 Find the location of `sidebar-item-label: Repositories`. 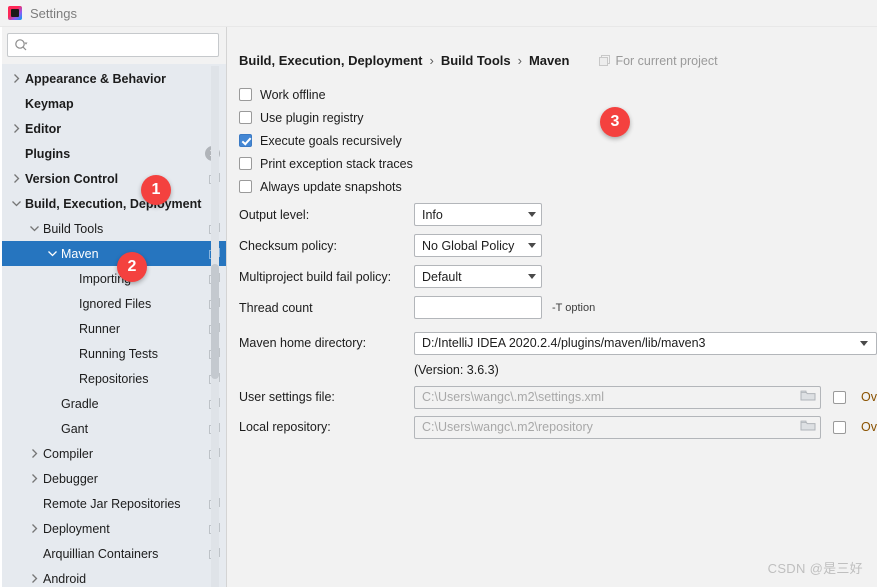

sidebar-item-label: Repositories is located at coordinates (114, 378).